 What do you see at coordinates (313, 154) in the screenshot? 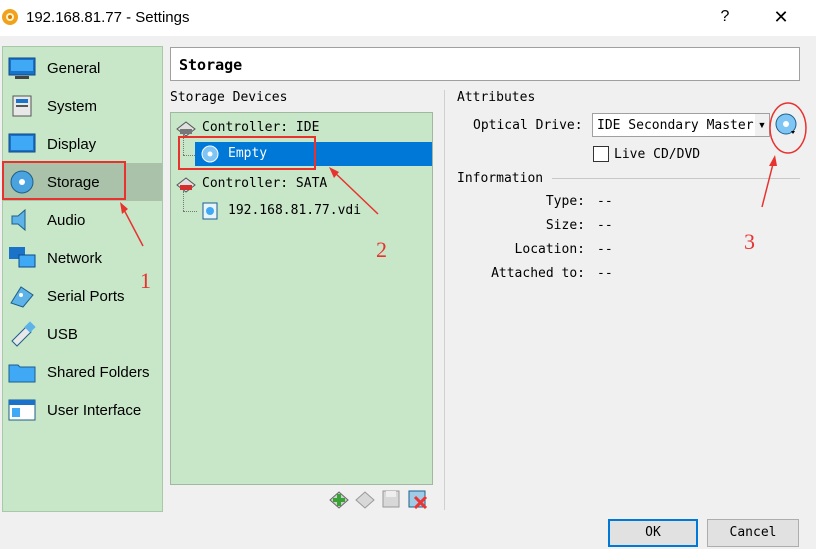
I see `tree-item-empty: Empty` at bounding box center [313, 154].